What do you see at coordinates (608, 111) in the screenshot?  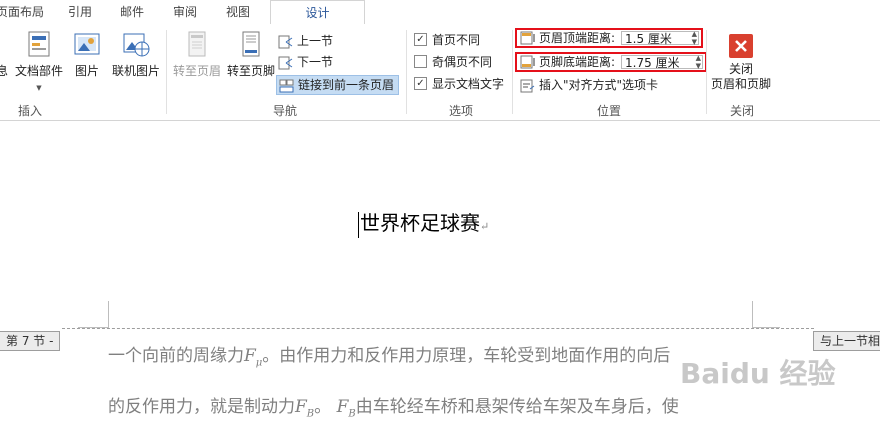 I see `position-group-label: 位置` at bounding box center [608, 111].